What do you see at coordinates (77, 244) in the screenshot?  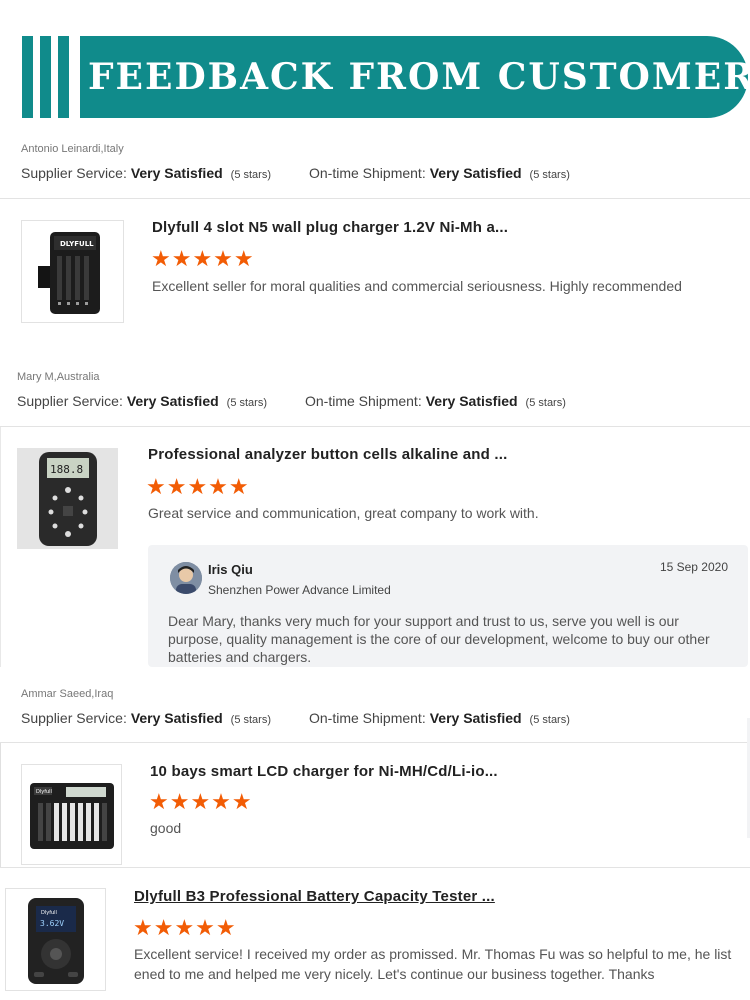 I see `svg-text: DLYFULL` at bounding box center [77, 244].